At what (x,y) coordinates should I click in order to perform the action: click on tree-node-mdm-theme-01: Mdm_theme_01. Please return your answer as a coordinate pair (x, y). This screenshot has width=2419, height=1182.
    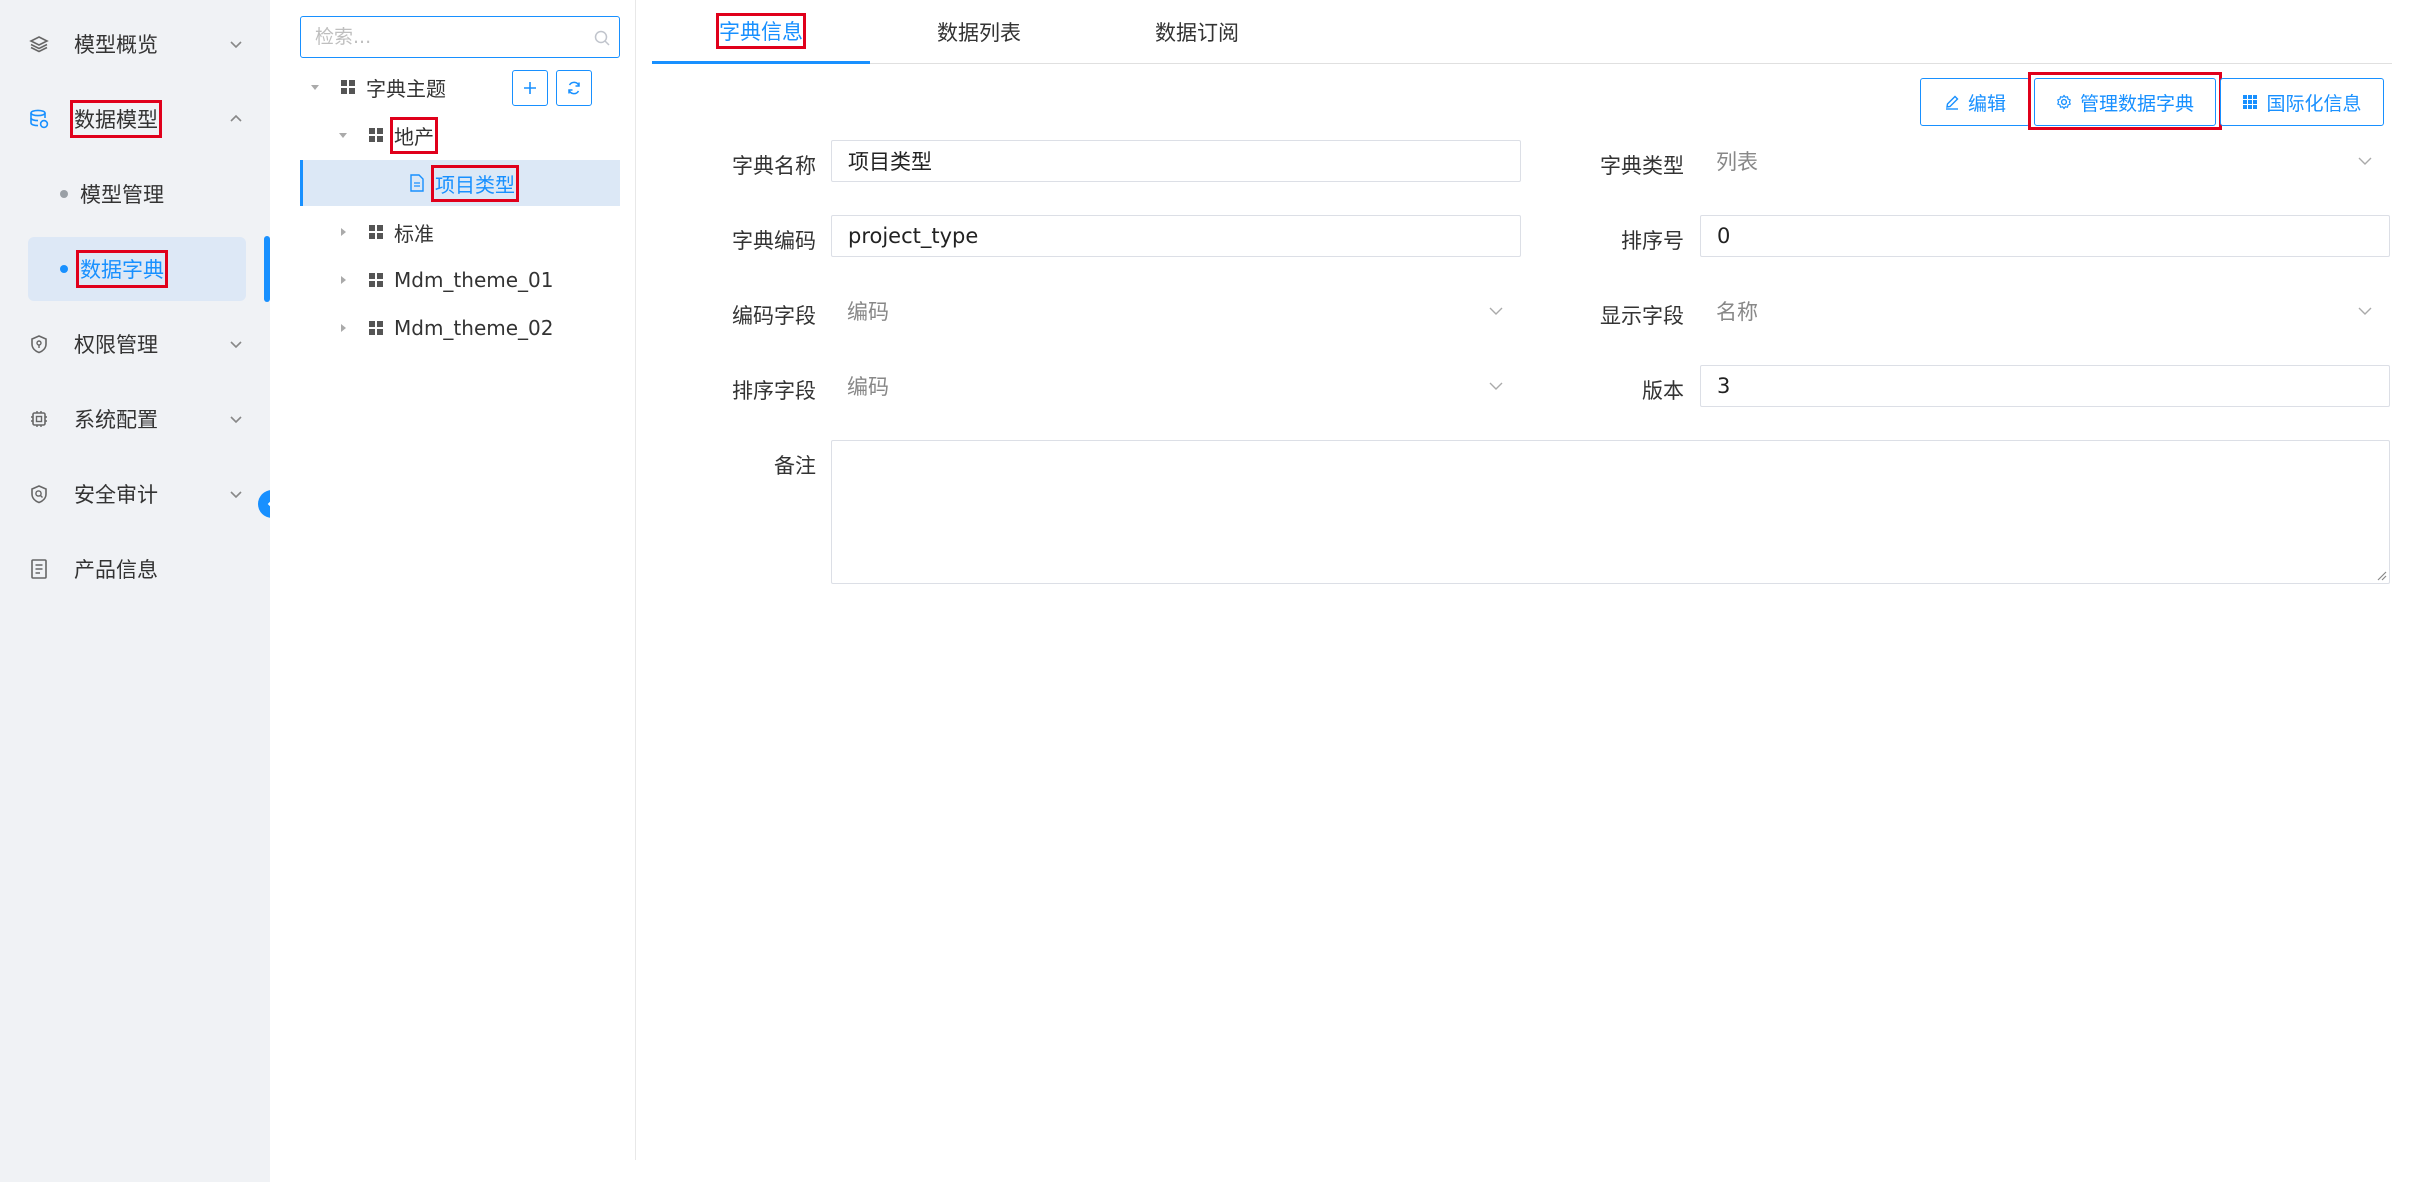
    Looking at the image, I should click on (496, 280).